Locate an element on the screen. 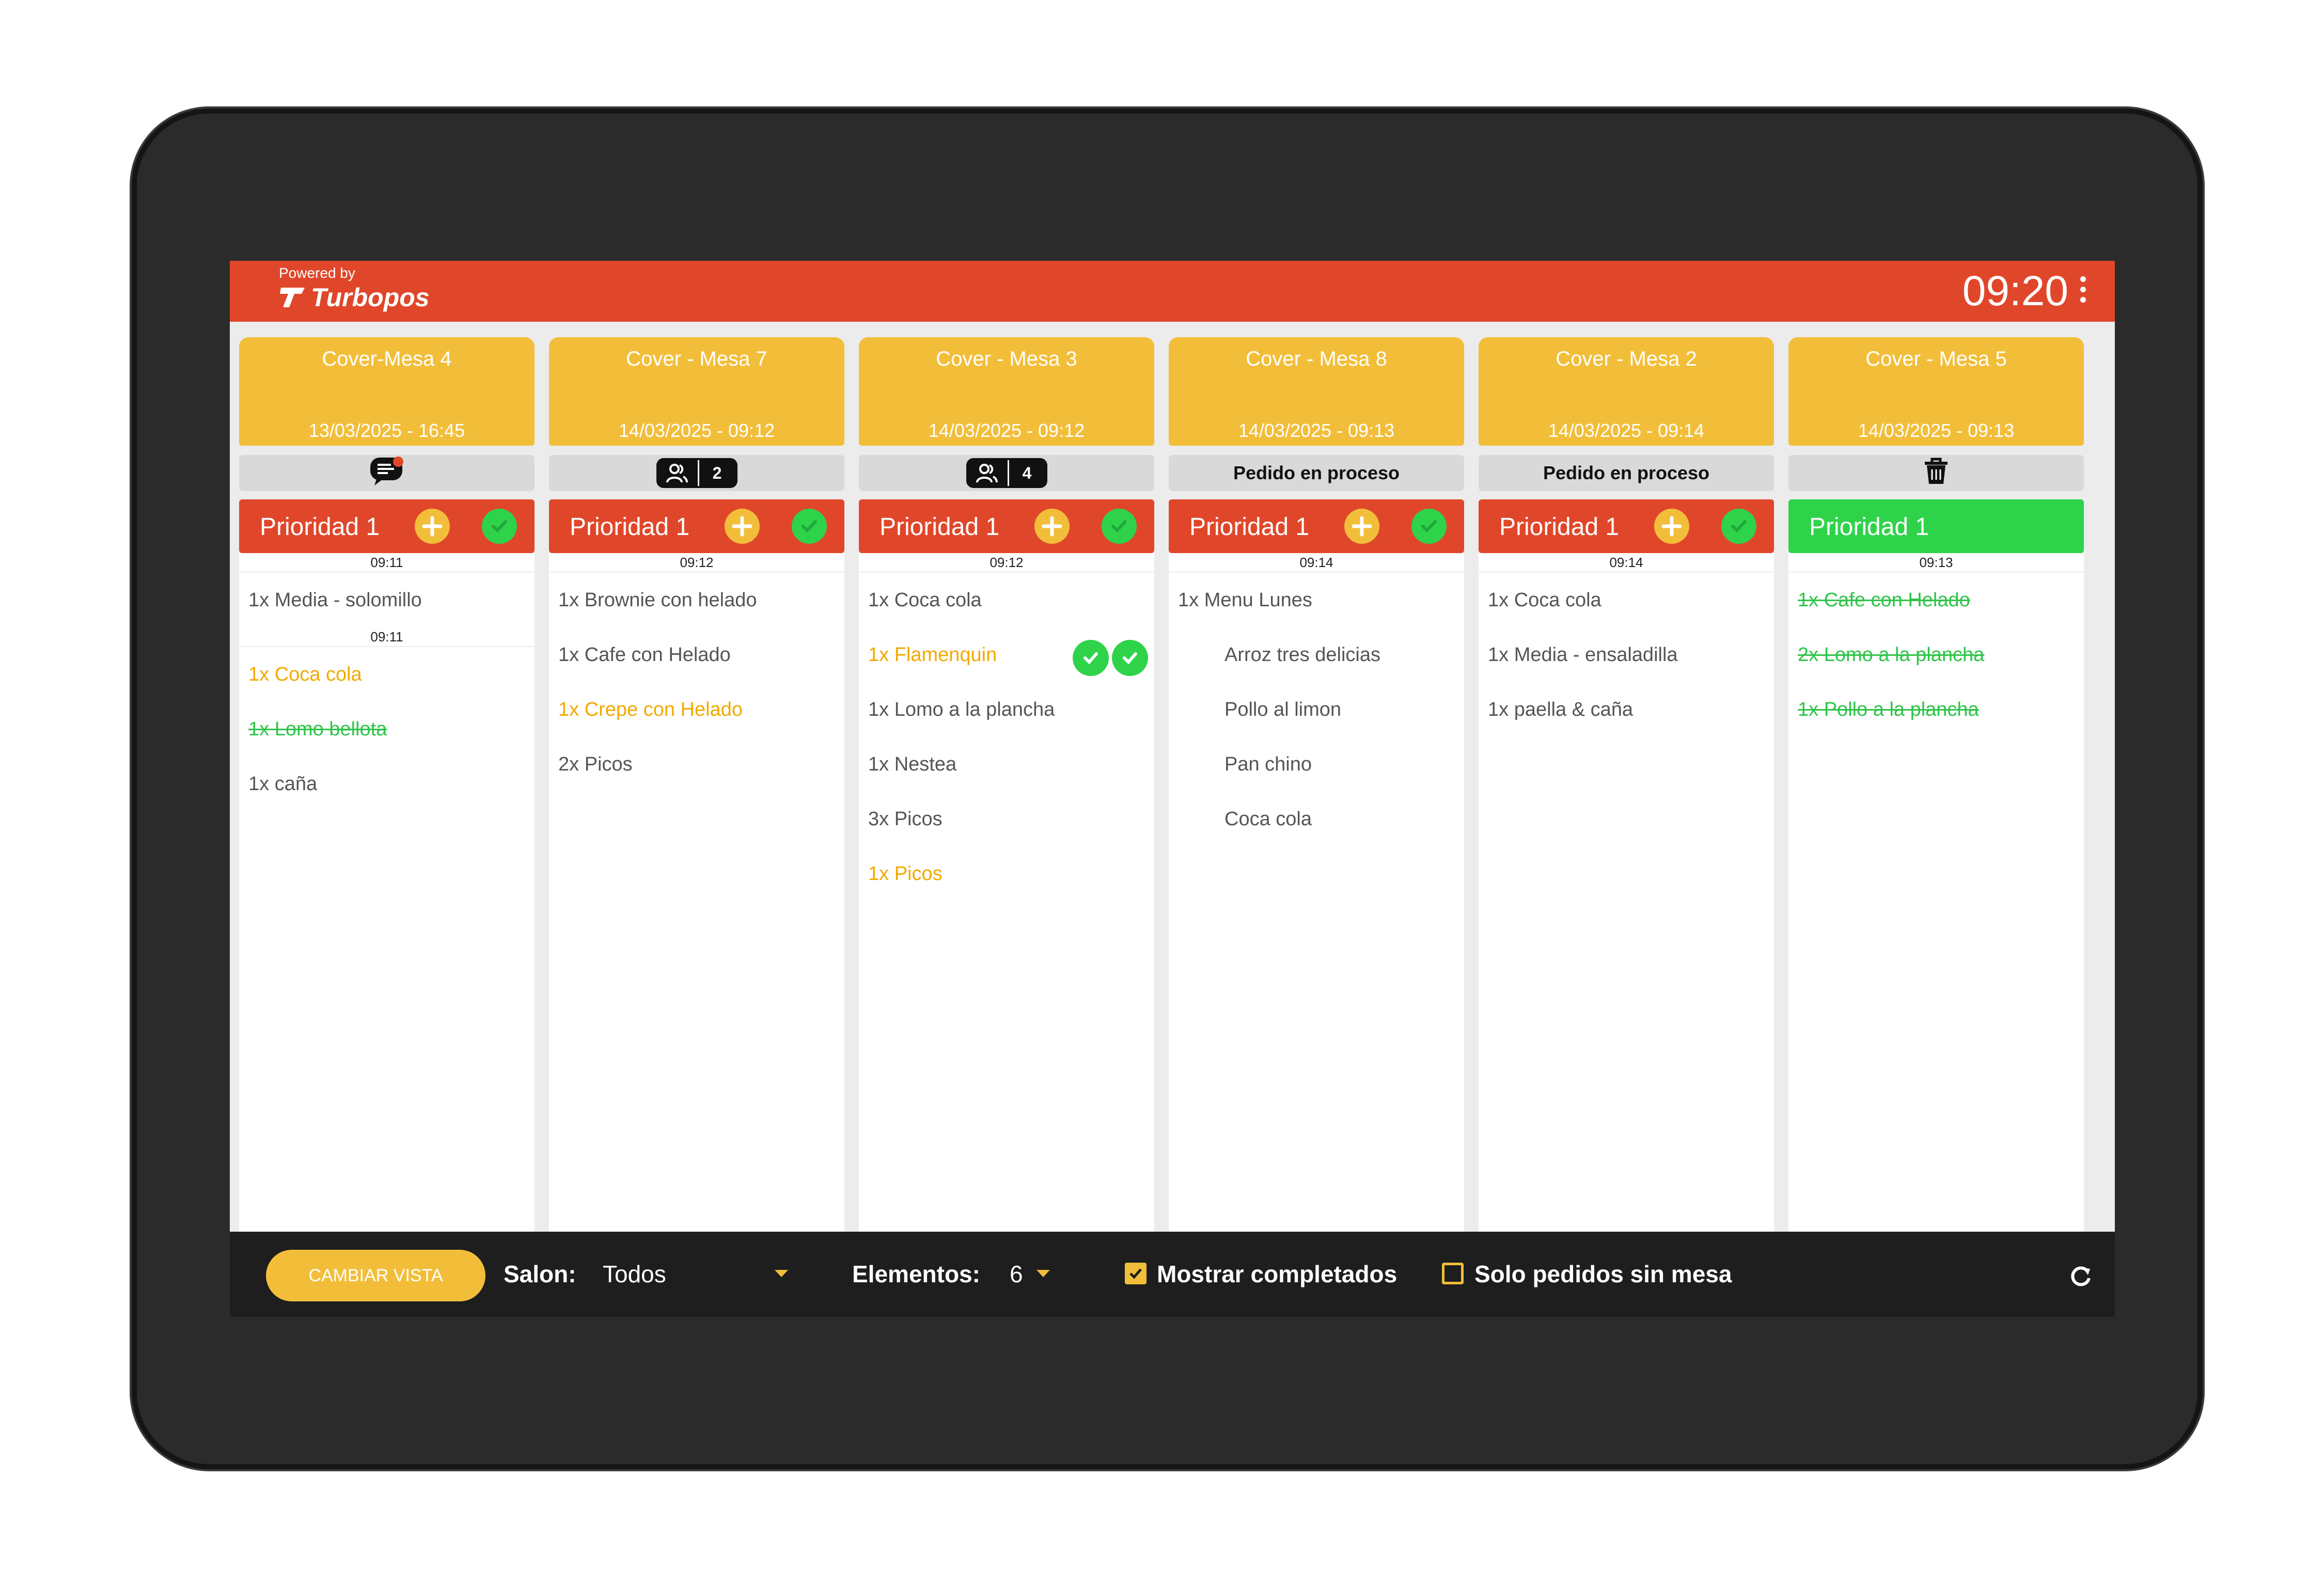 The width and height of the screenshot is (2324, 1572). elements-select: 6 is located at coordinates (1017, 1274).